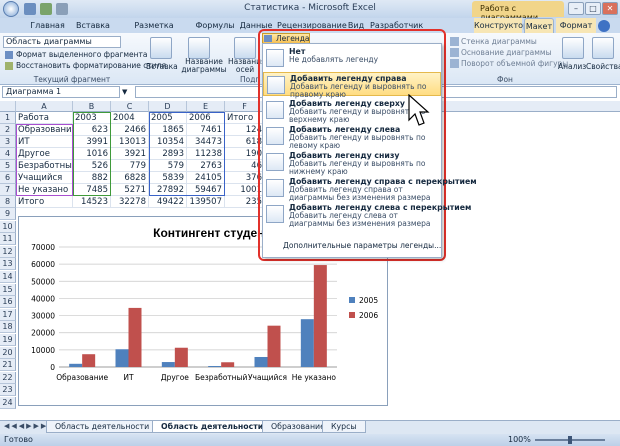 The height and width of the screenshot is (446, 620). I want to click on chart-title-icon, so click(199, 48).